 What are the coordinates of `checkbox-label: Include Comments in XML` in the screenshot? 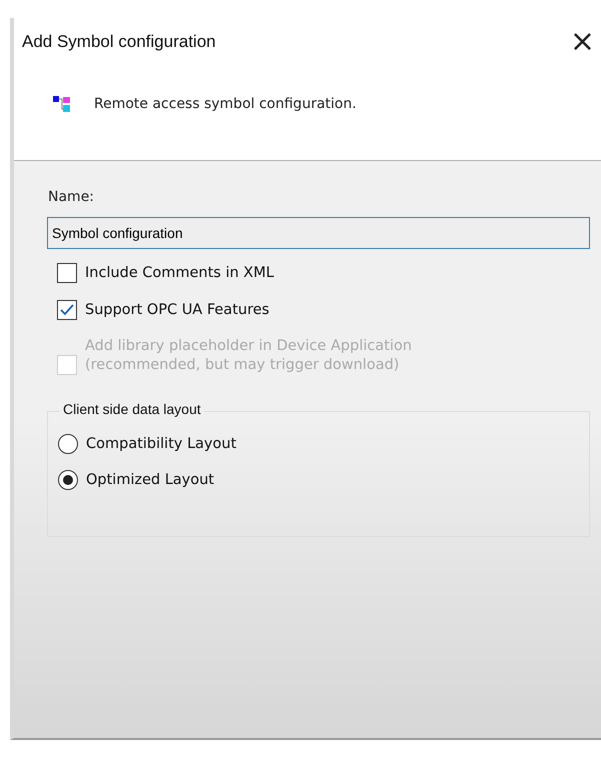 It's located at (179, 273).